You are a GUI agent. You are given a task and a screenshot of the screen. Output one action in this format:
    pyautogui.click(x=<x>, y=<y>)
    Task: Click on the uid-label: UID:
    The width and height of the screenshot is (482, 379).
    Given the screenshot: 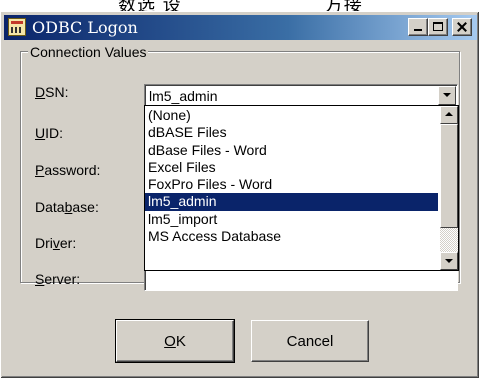 What is the action you would take?
    pyautogui.click(x=49, y=133)
    